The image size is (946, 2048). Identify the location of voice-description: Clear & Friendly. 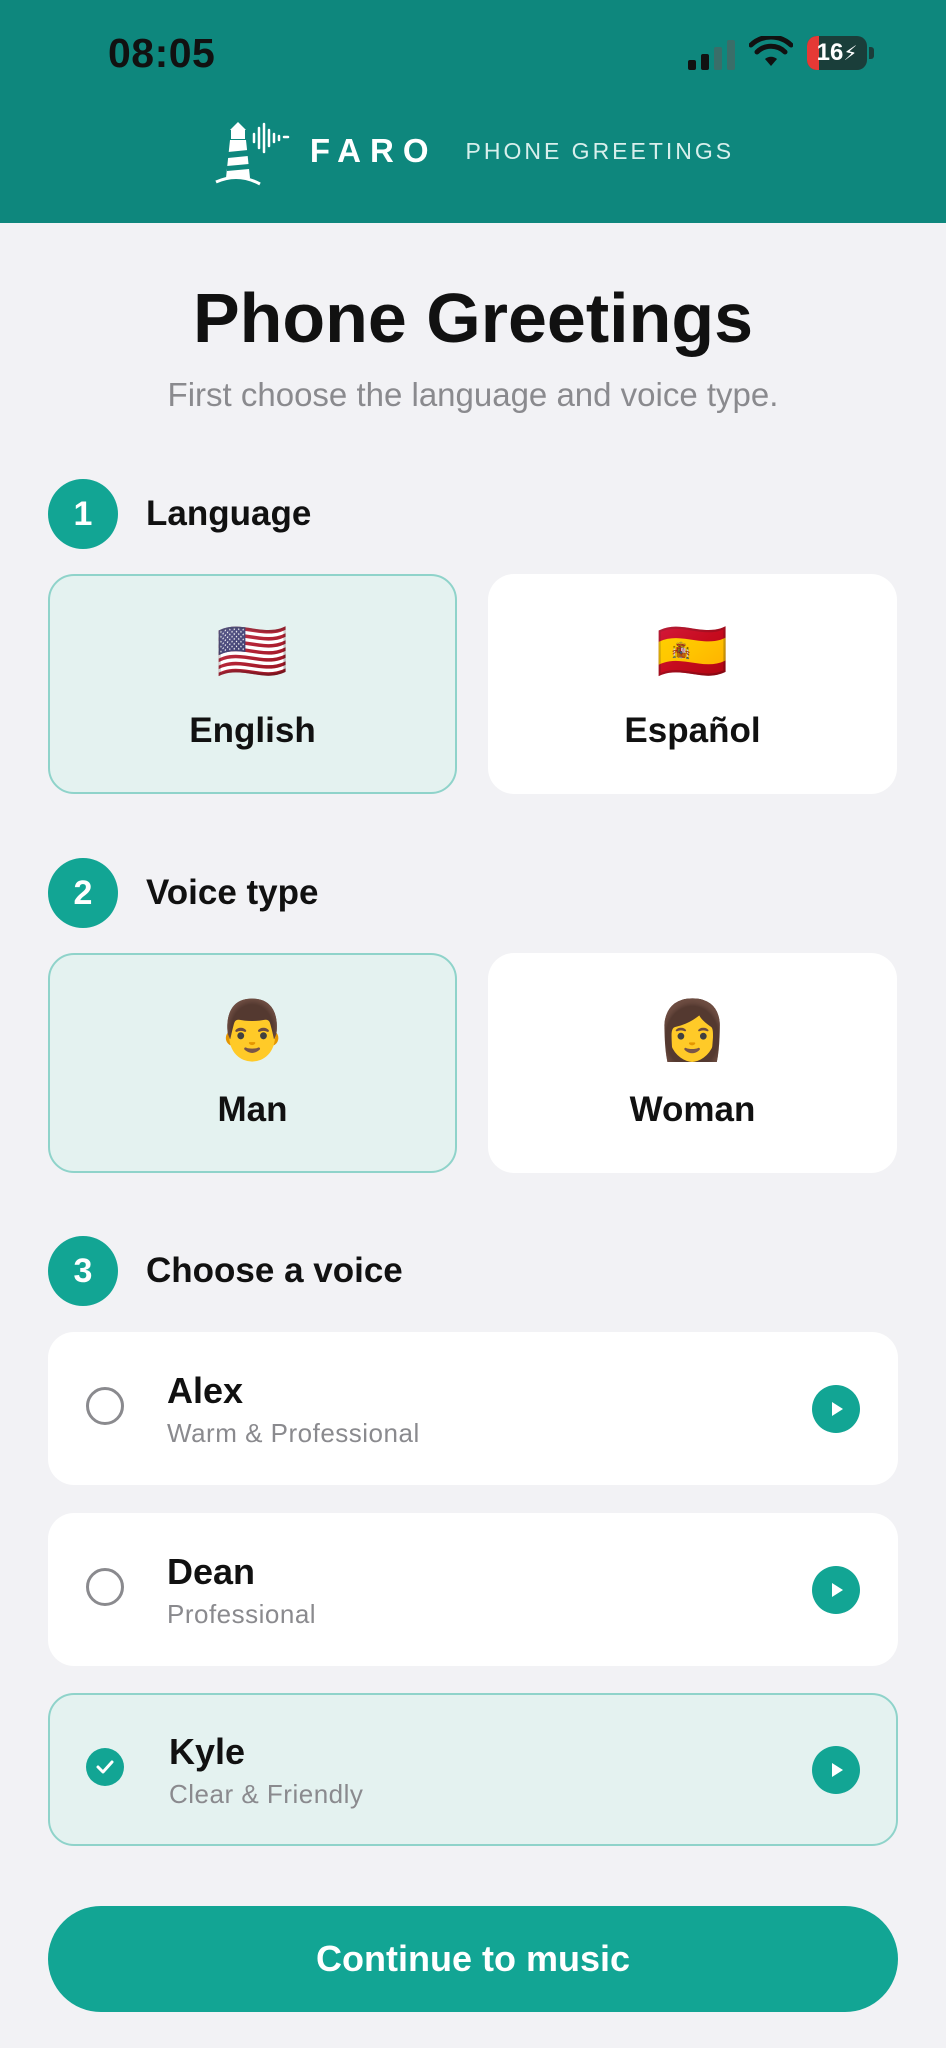
(266, 1794).